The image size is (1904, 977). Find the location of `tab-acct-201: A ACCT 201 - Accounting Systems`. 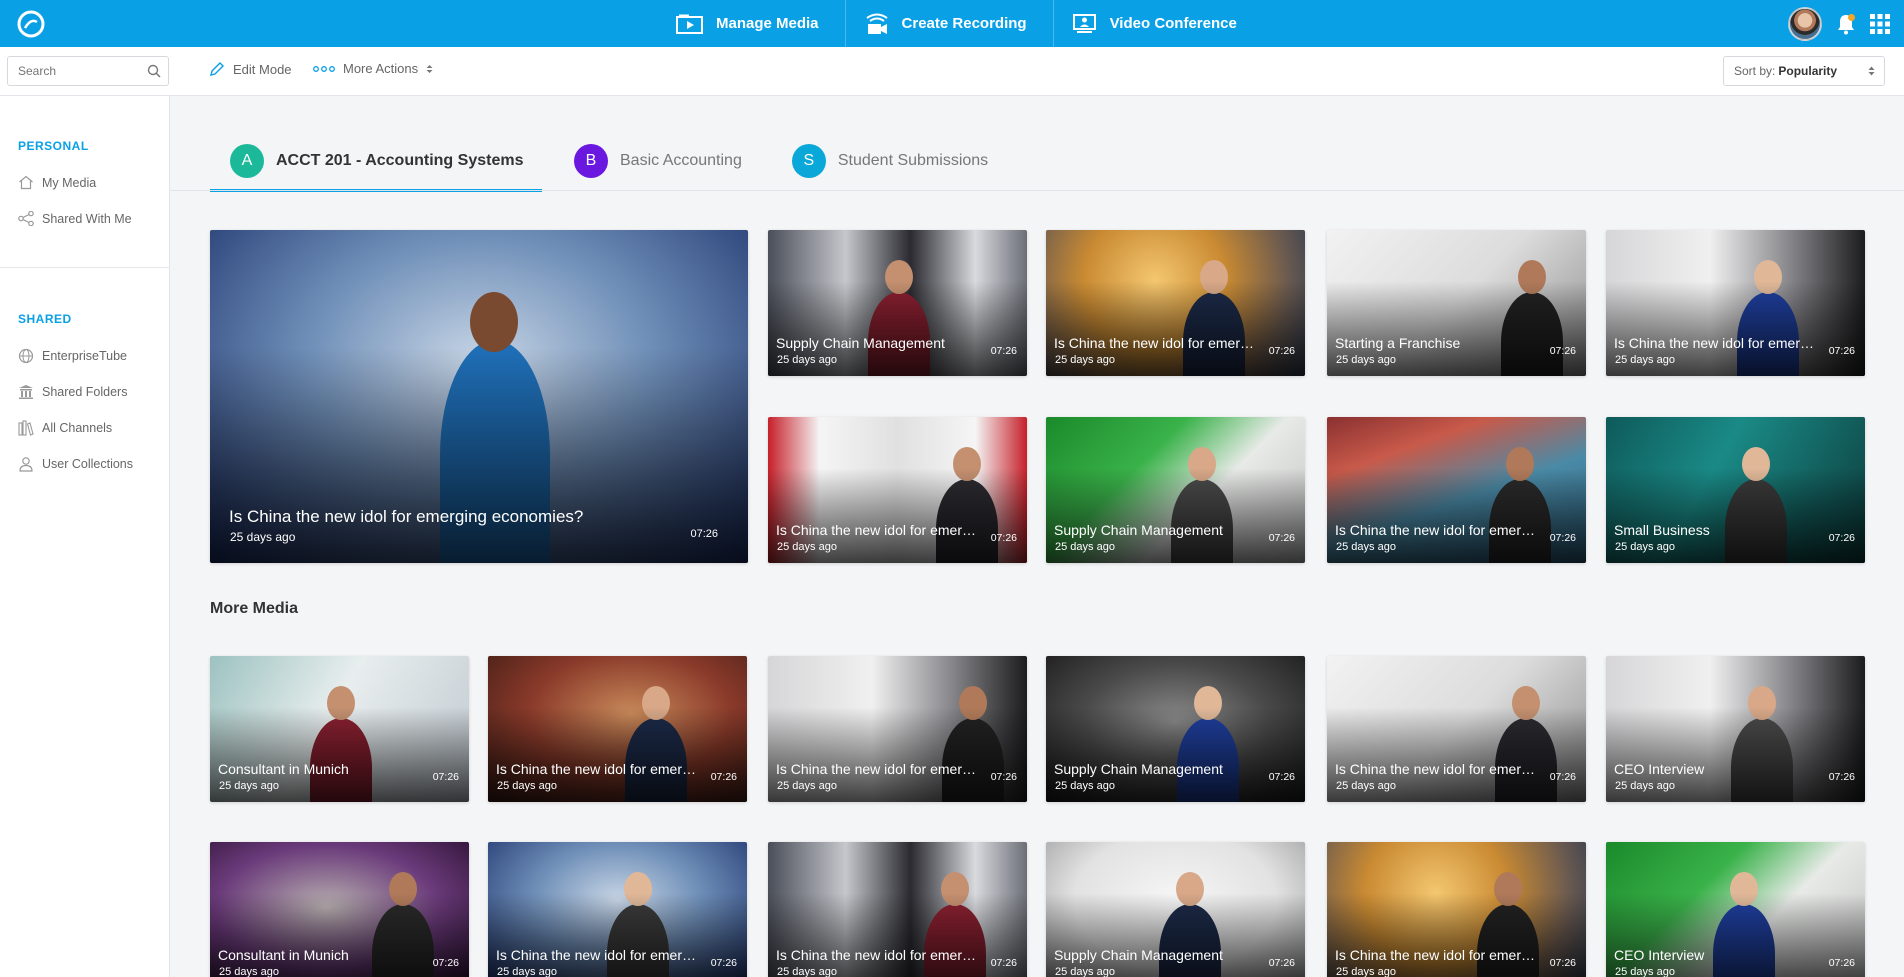

tab-acct-201: A ACCT 201 - Accounting Systems is located at coordinates (376, 162).